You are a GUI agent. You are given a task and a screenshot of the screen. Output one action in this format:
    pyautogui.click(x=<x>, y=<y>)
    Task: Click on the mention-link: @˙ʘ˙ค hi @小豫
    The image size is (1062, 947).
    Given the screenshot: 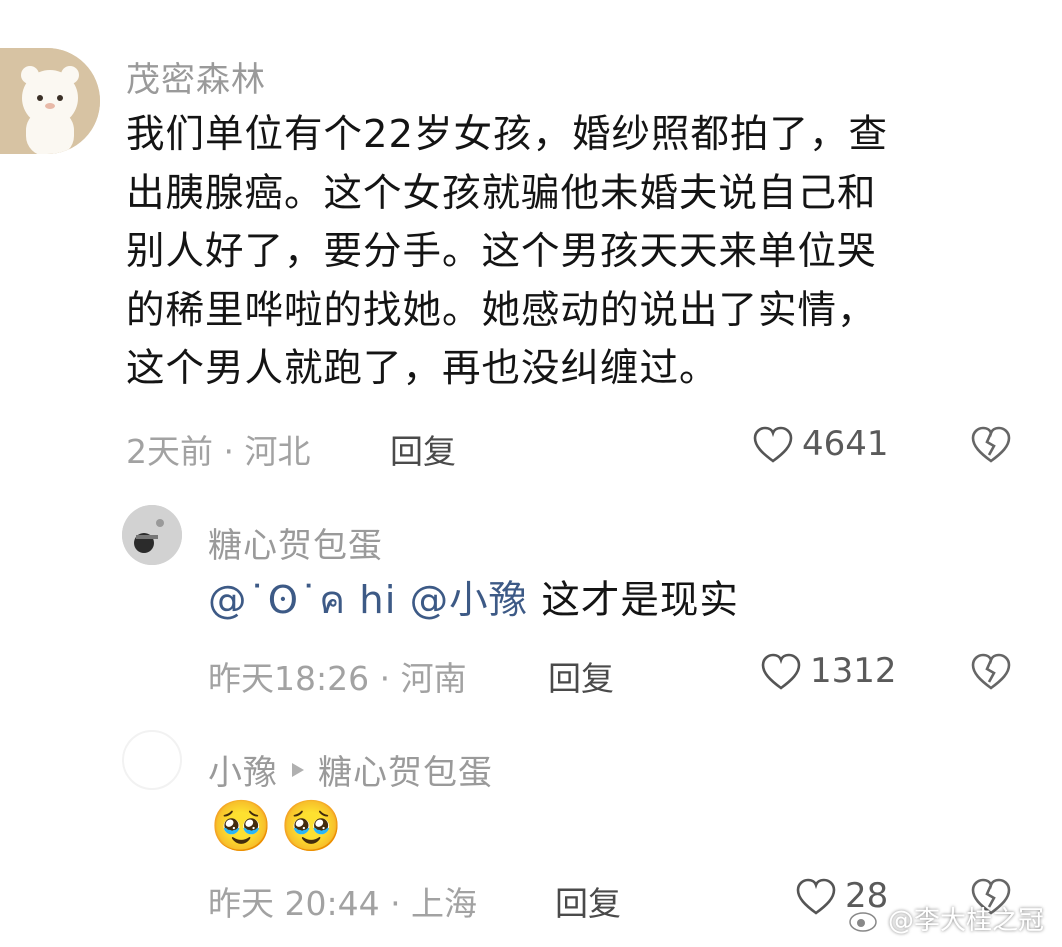 What is the action you would take?
    pyautogui.click(x=368, y=600)
    